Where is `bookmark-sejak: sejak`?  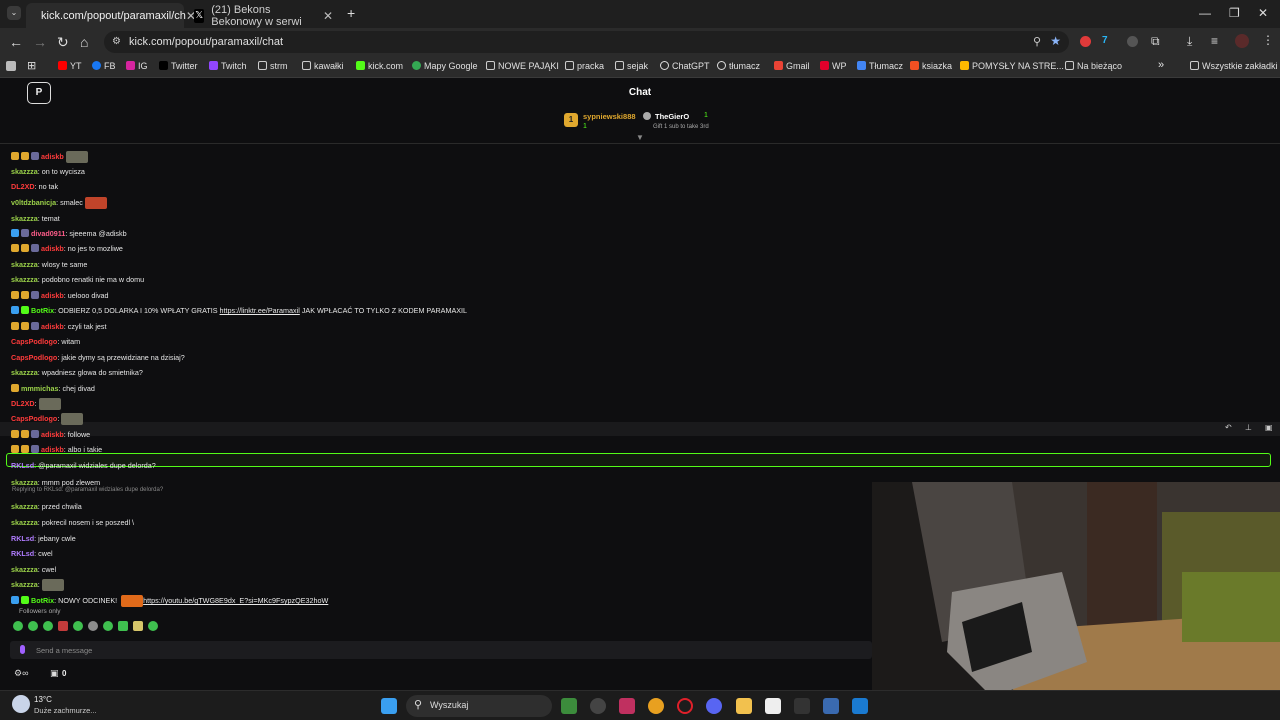 bookmark-sejak: sejak is located at coordinates (631, 66).